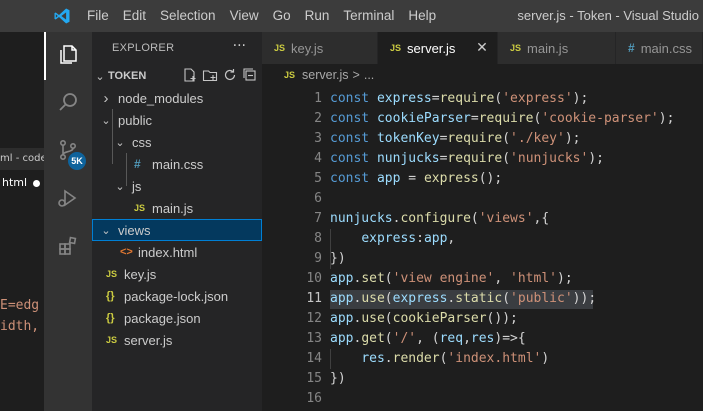 This screenshot has height=411, width=703. I want to click on tree-item-server-js: JS server.js, so click(177, 340).